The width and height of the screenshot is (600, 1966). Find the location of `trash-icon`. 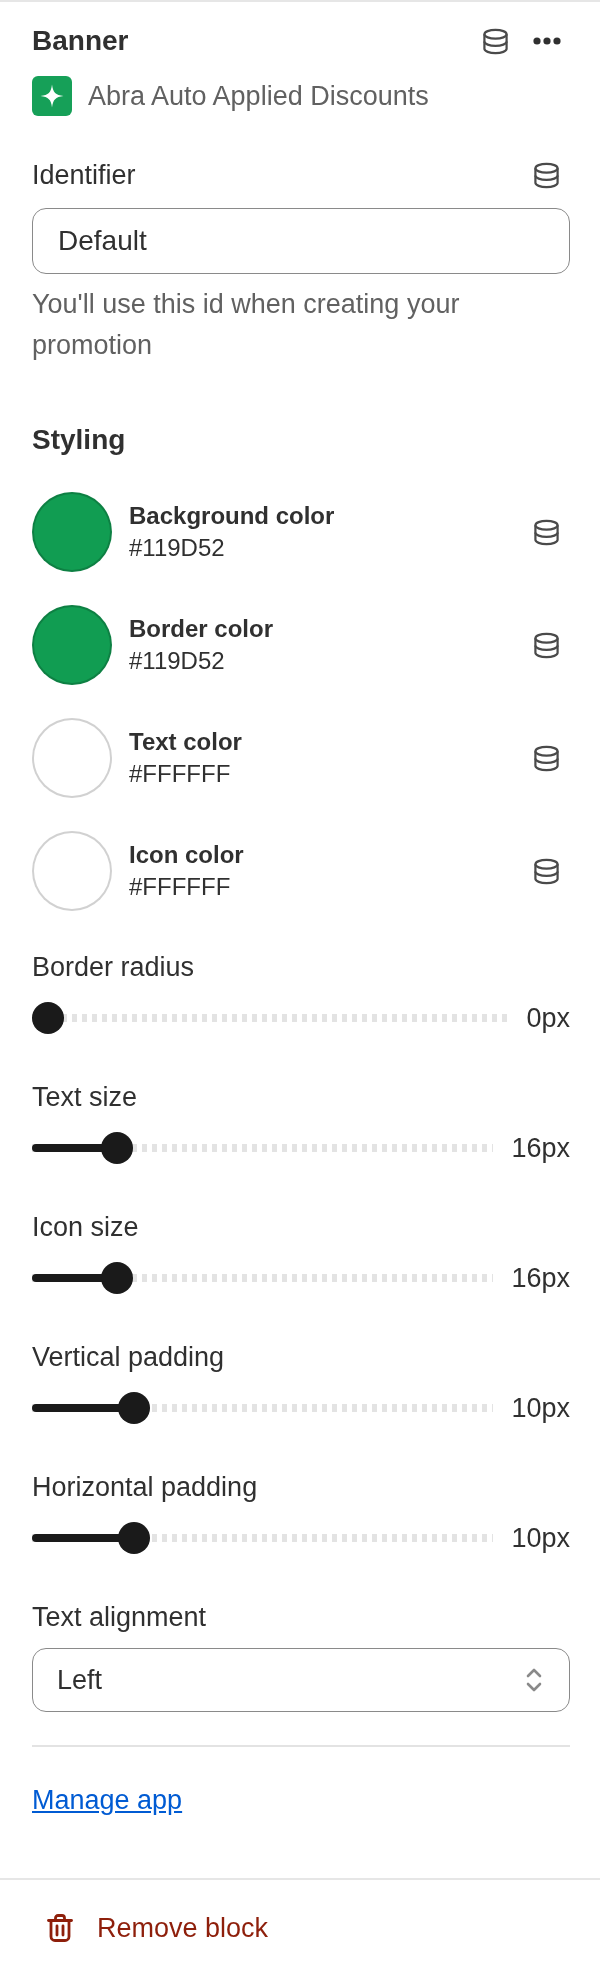

trash-icon is located at coordinates (60, 1928).